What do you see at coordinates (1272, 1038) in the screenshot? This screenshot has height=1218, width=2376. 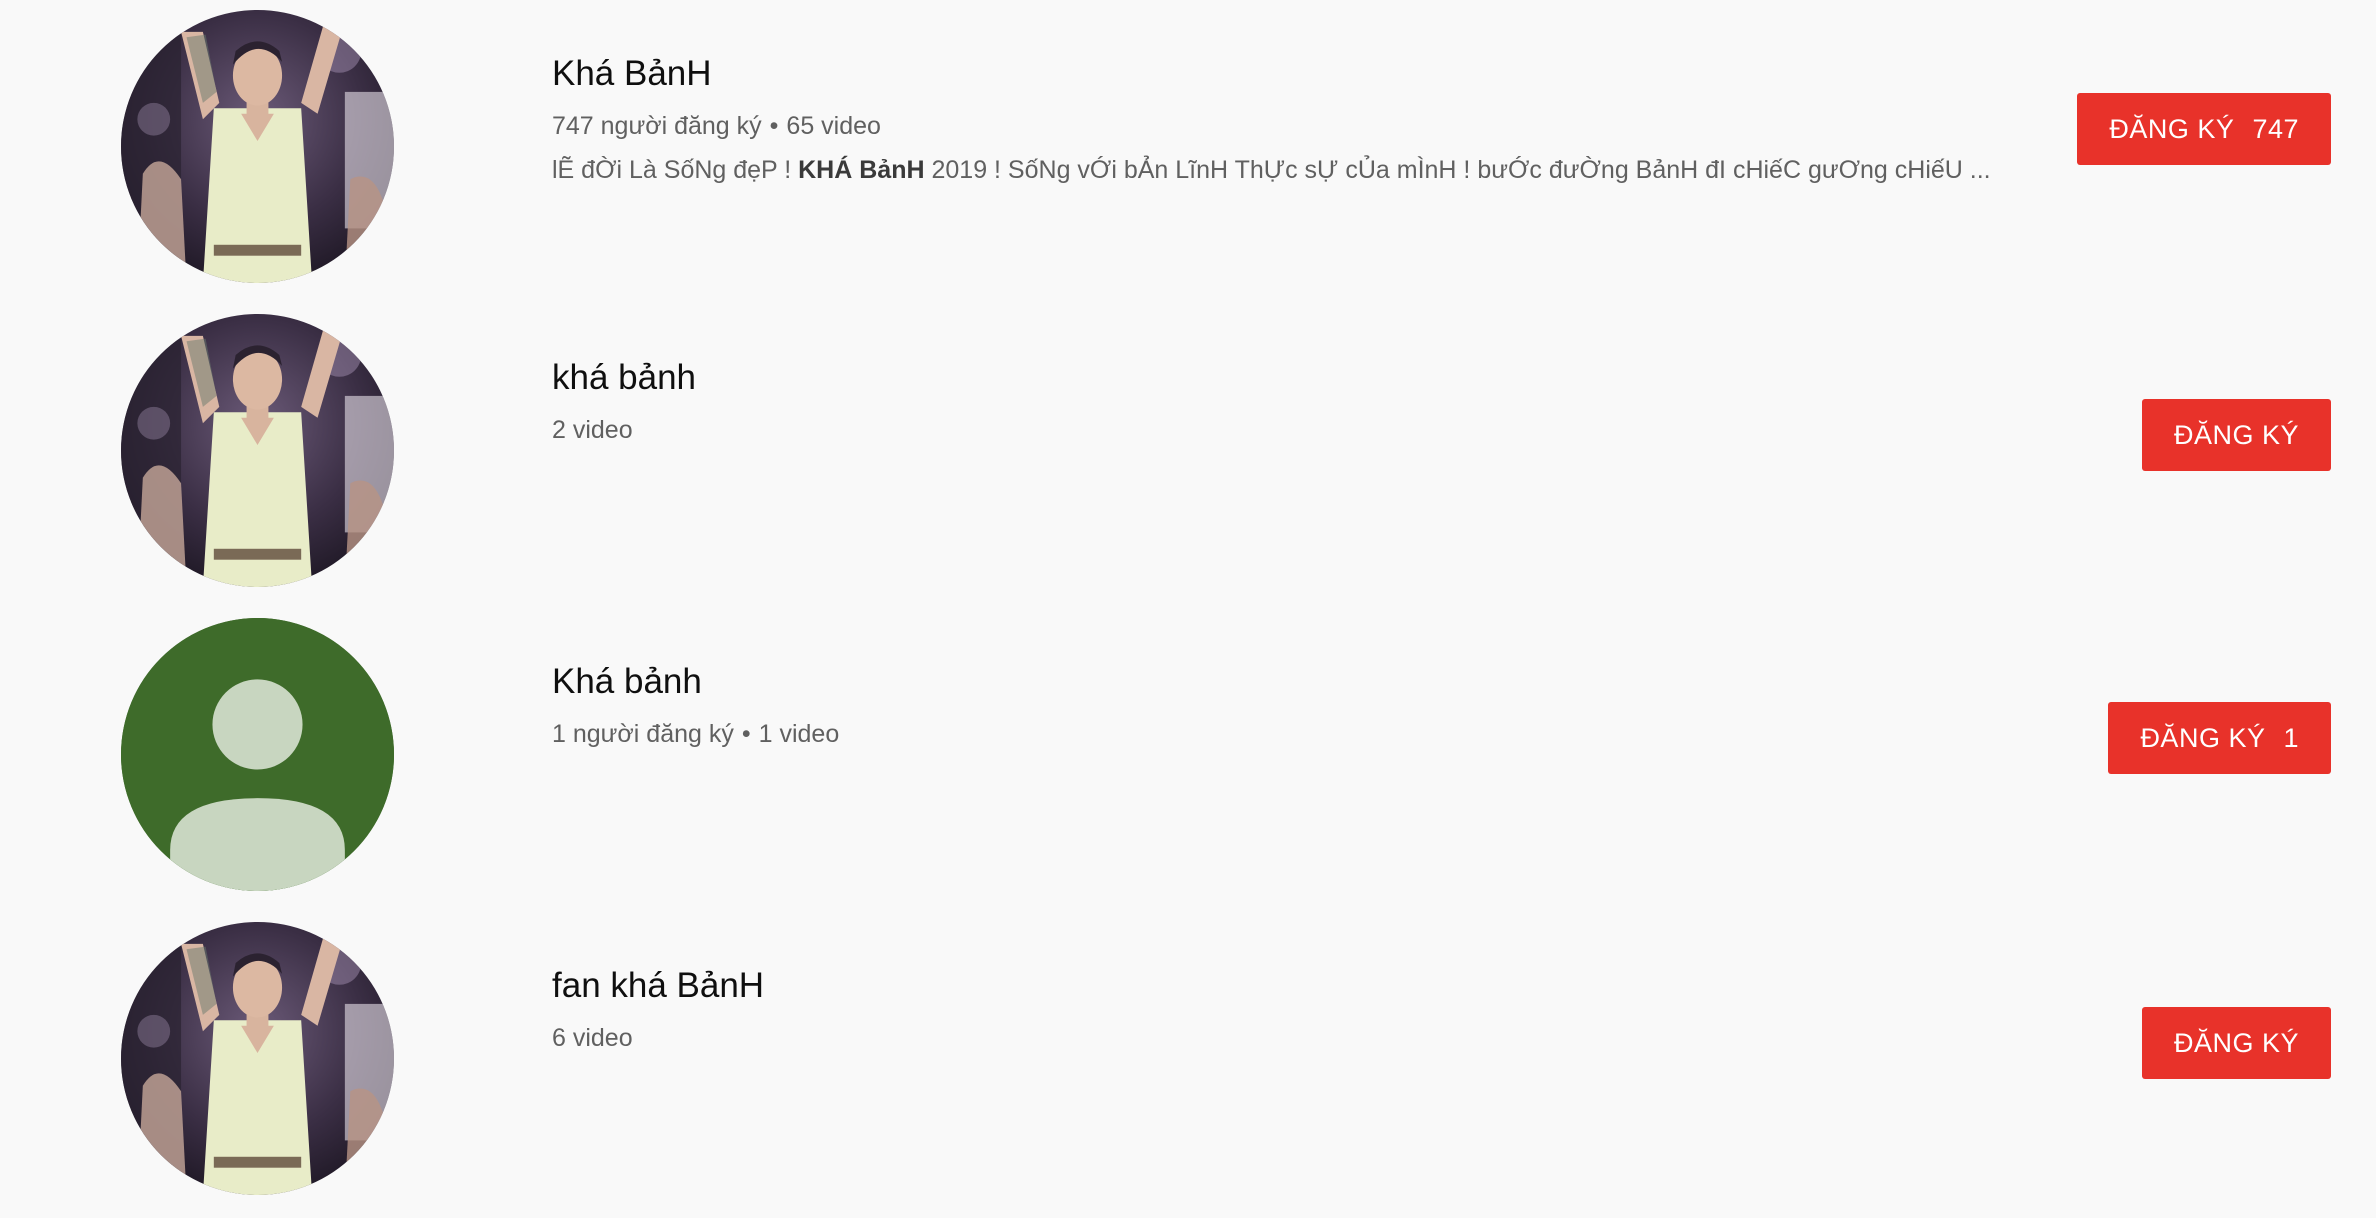 I see `channel-meta: 6 video` at bounding box center [1272, 1038].